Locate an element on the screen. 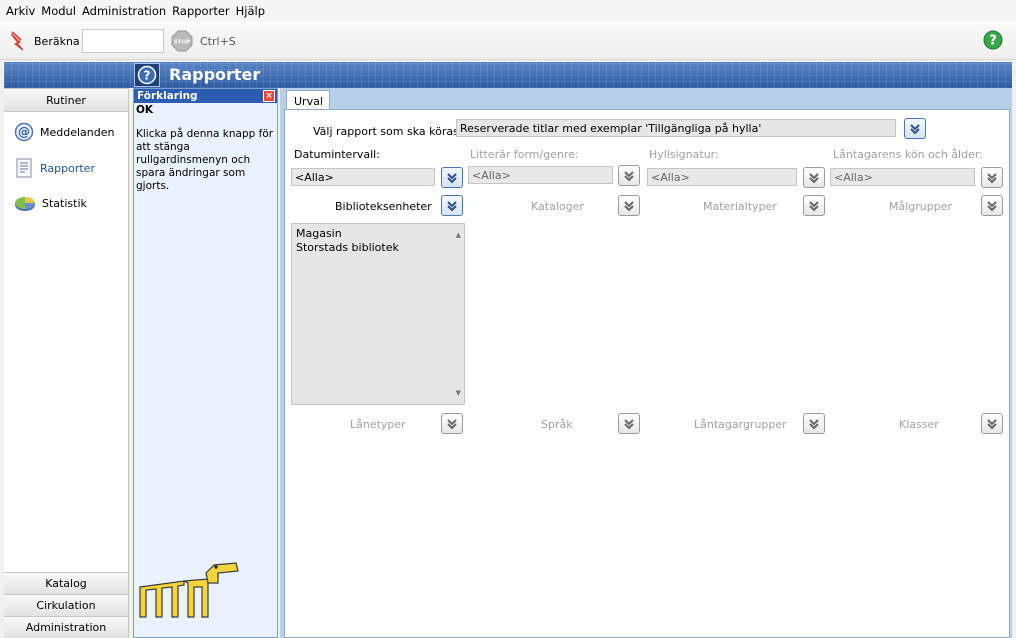  page-title: Rapporter is located at coordinates (215, 74).